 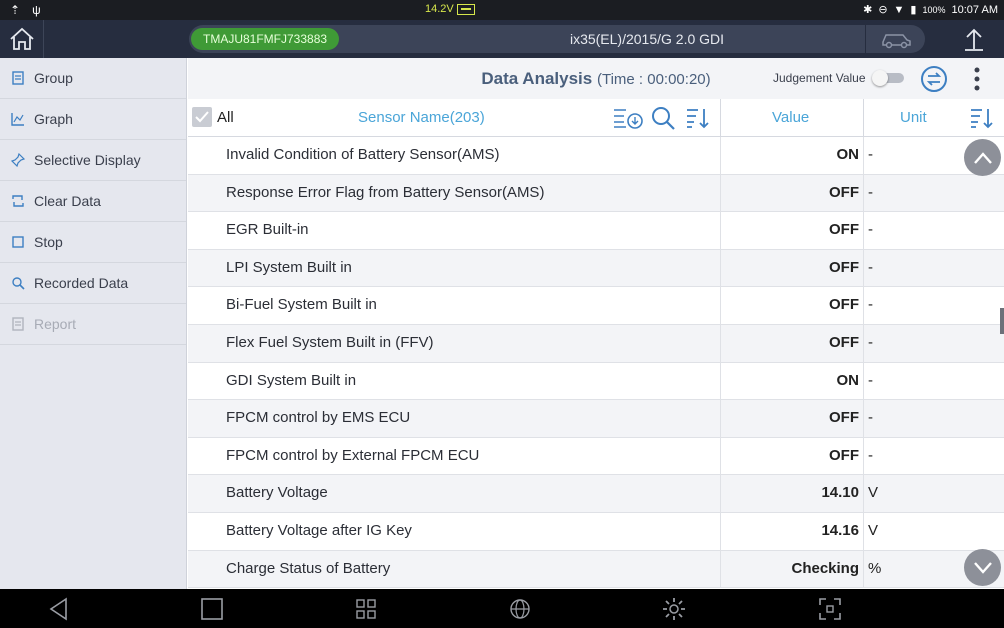 I want to click on value-header: Value, so click(x=790, y=117).